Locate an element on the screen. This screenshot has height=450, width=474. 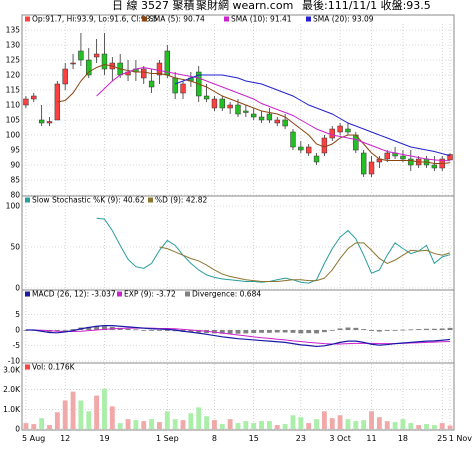
legend-ohlc: Op:91.7, Hi:93.9, Lo:91.6, Cl:93.5 is located at coordinates (95, 19).